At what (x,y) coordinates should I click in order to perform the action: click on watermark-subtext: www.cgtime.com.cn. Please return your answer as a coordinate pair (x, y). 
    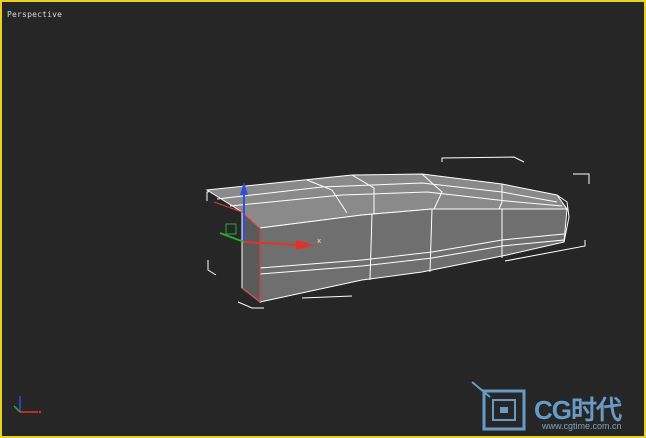
    Looking at the image, I should click on (582, 426).